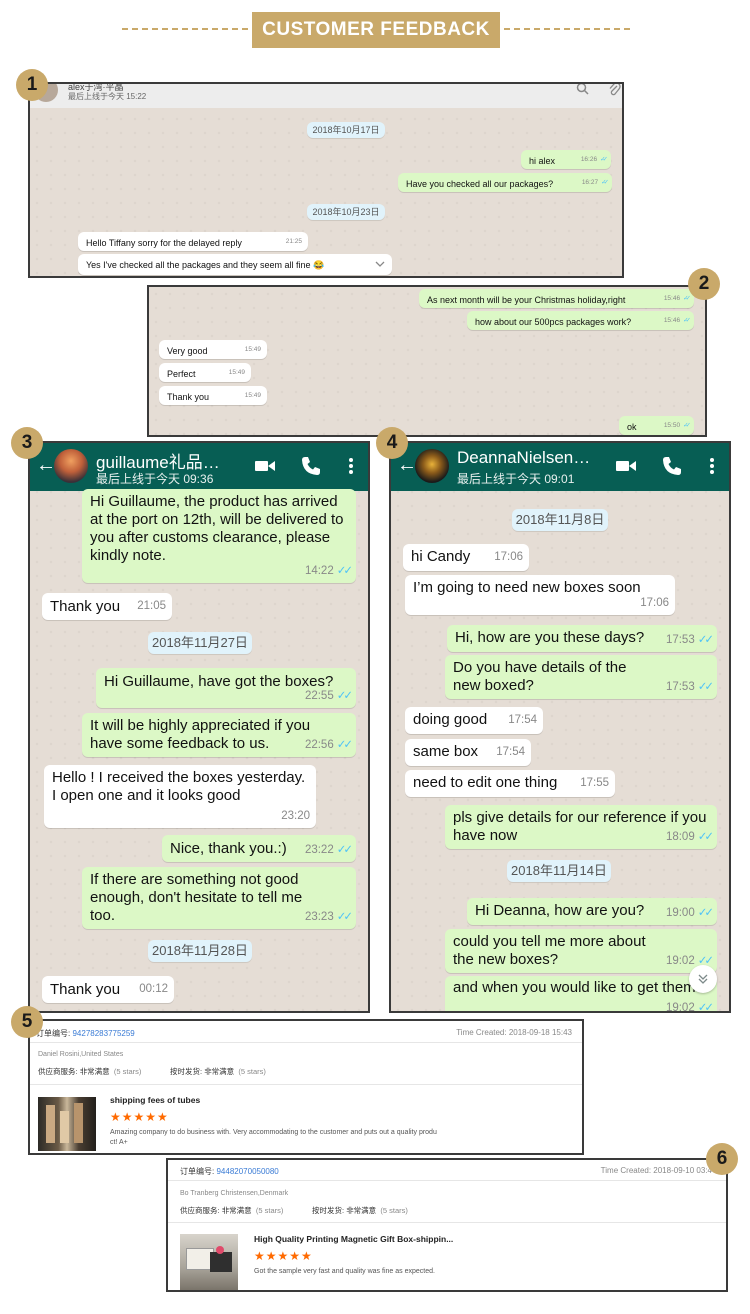 The width and height of the screenshot is (750, 1314). Describe the element at coordinates (441, 556) in the screenshot. I see `message-text: hi Candy` at that location.